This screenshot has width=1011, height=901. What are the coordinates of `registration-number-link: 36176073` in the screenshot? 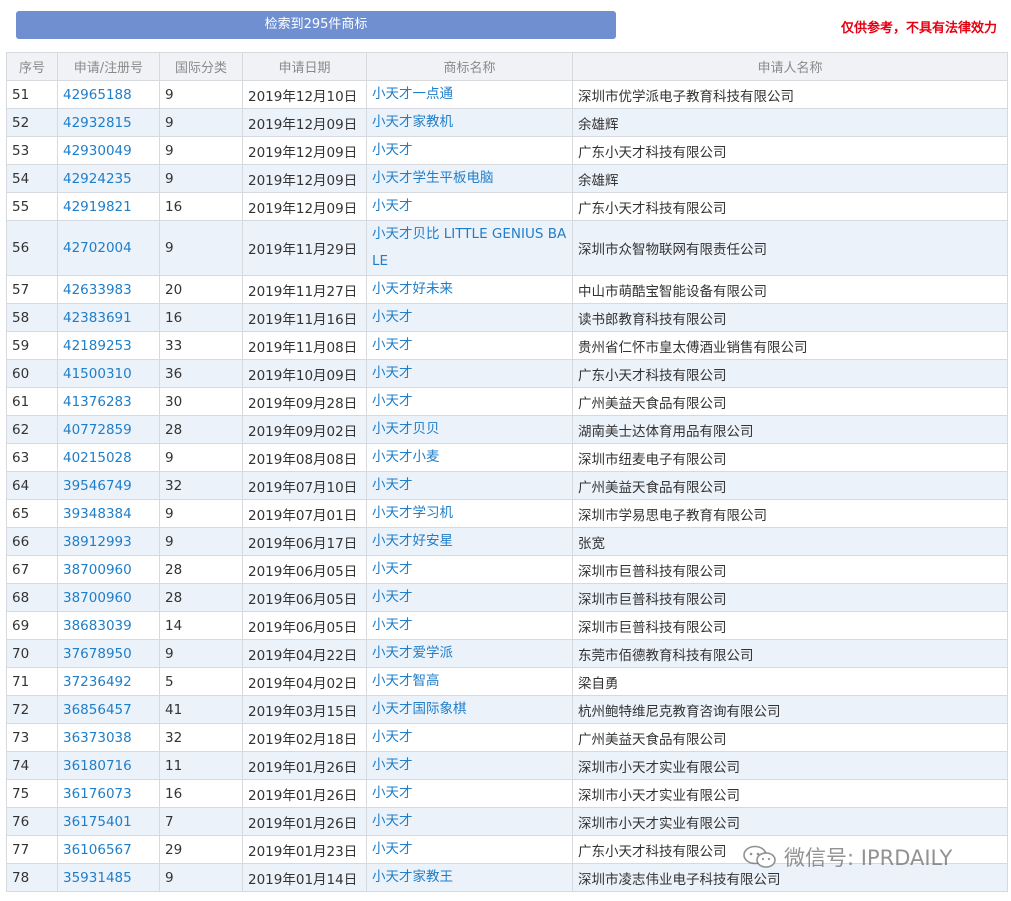 It's located at (108, 793).